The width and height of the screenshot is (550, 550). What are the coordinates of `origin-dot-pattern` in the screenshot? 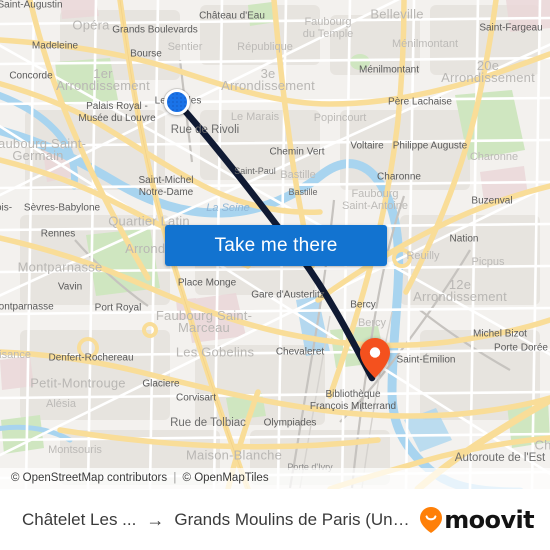 It's located at (177, 102).